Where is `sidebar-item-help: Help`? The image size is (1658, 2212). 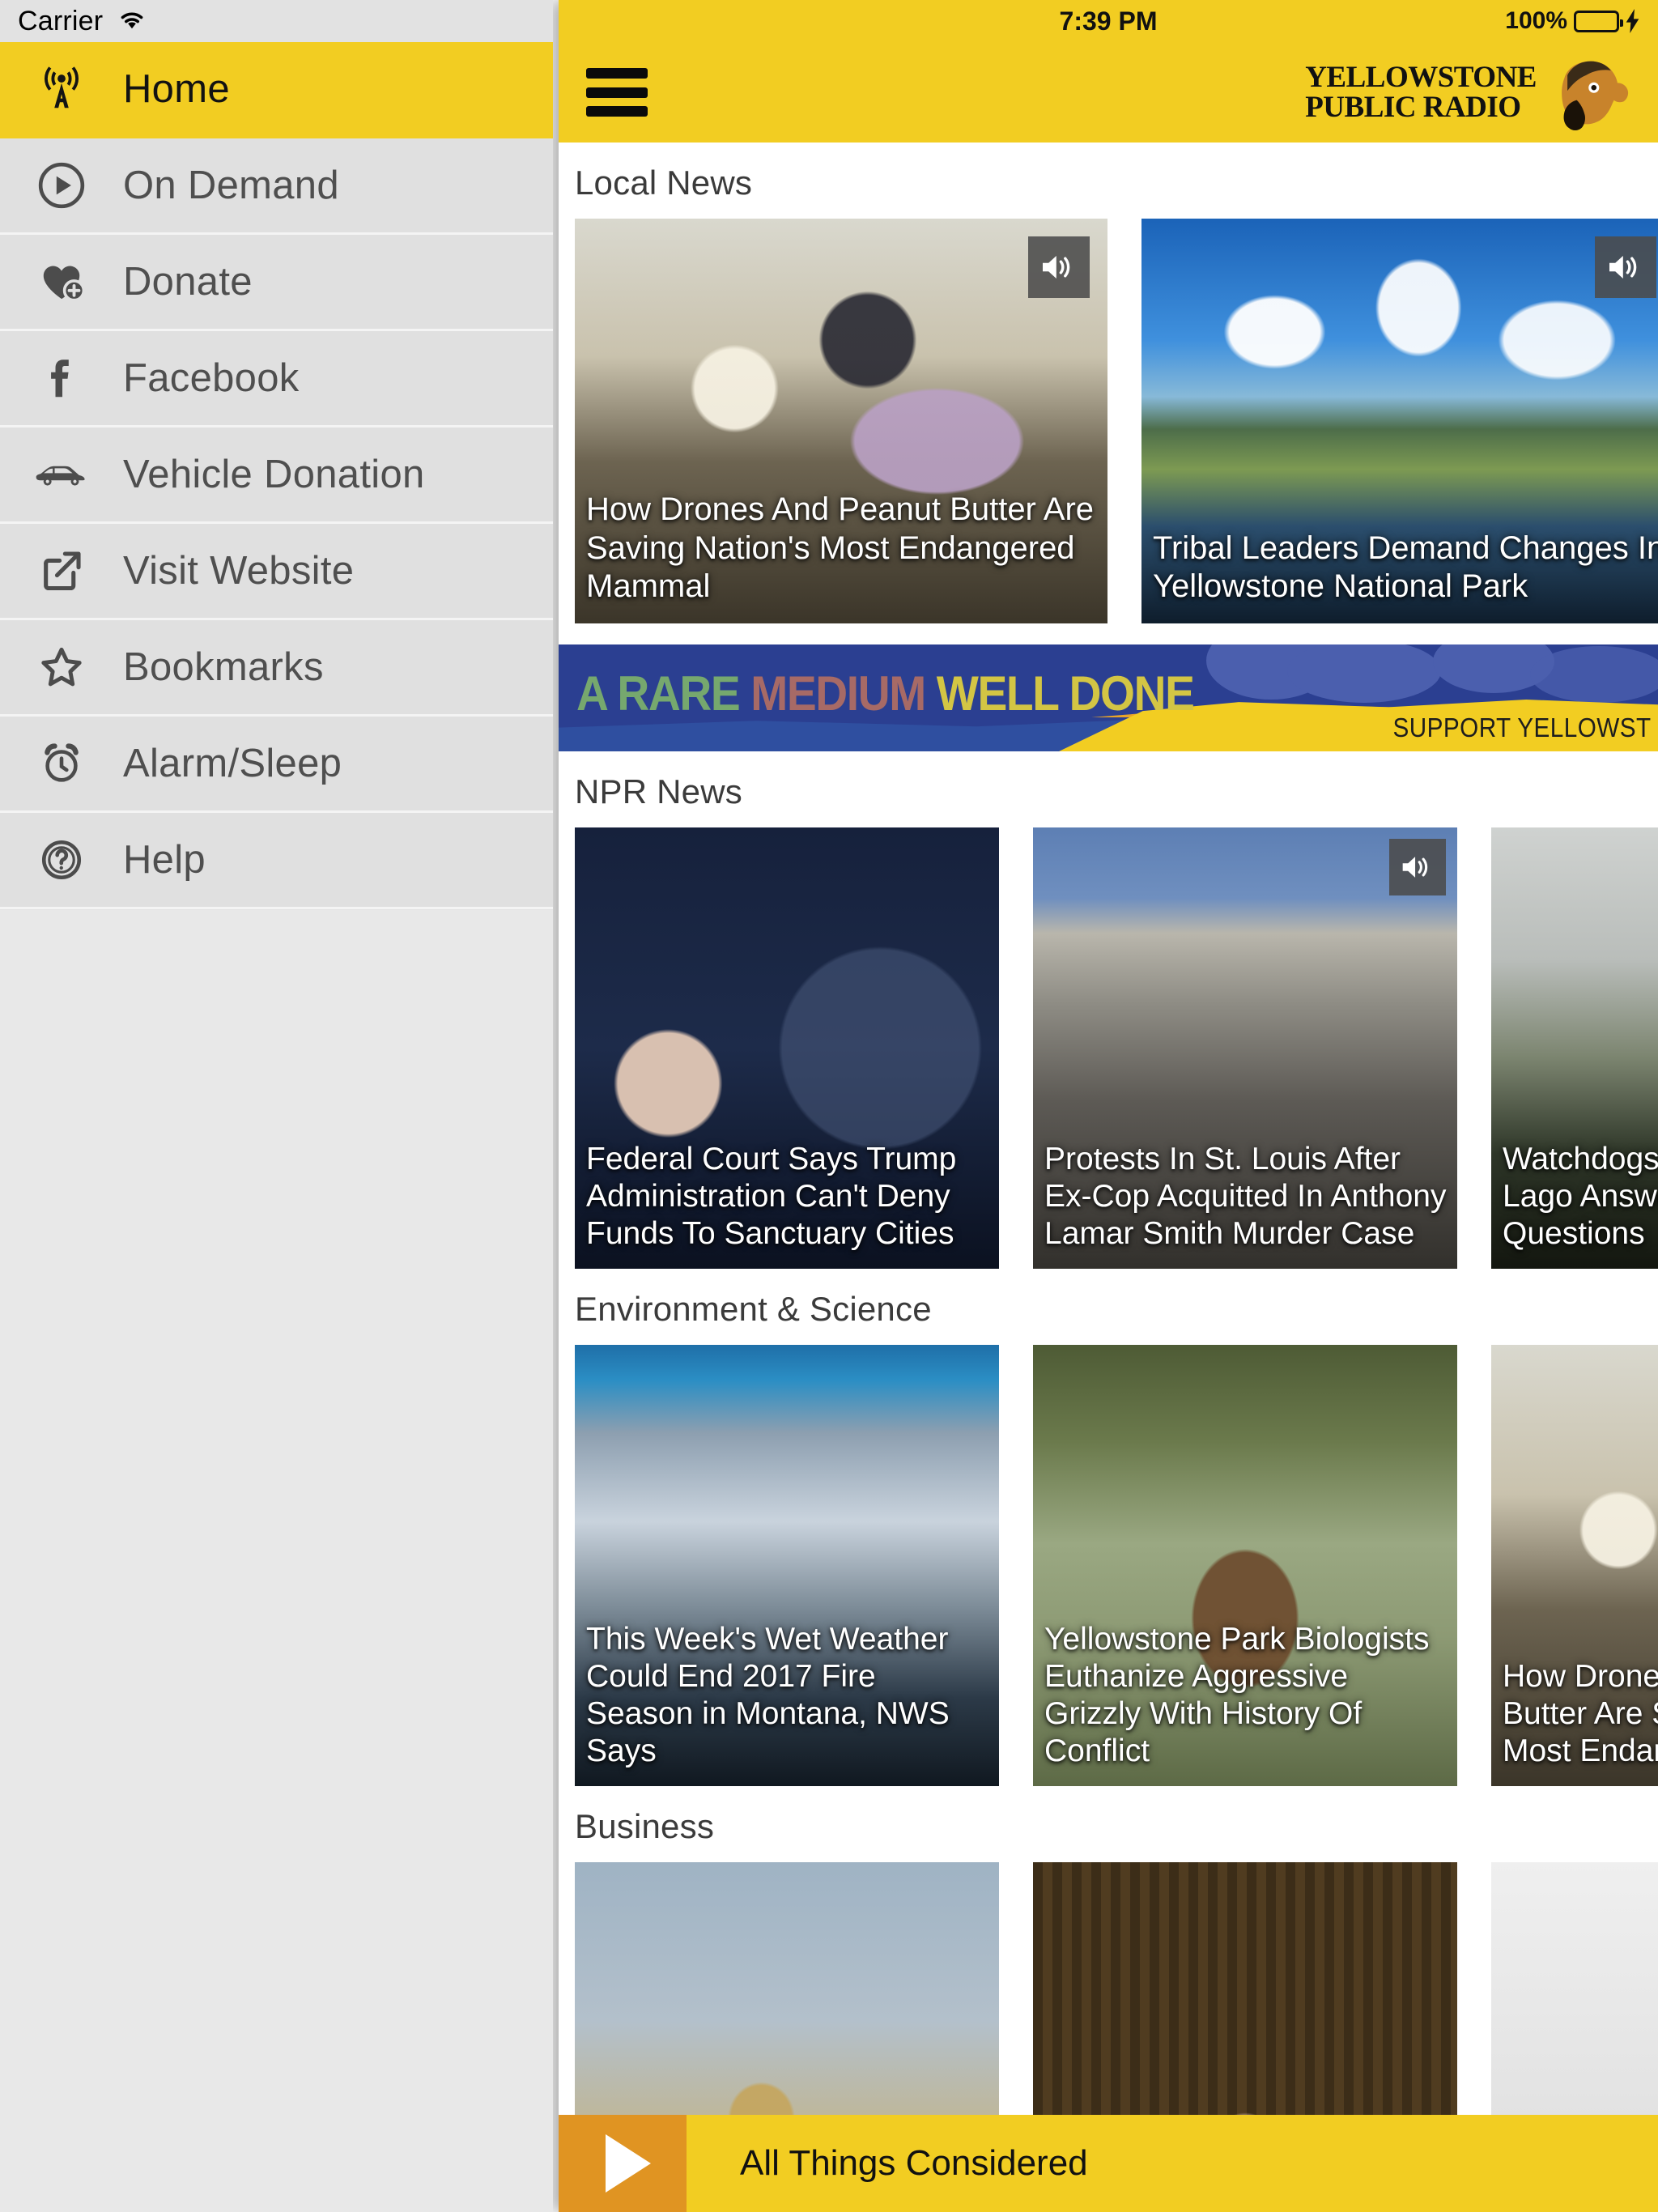 sidebar-item-help: Help is located at coordinates (276, 861).